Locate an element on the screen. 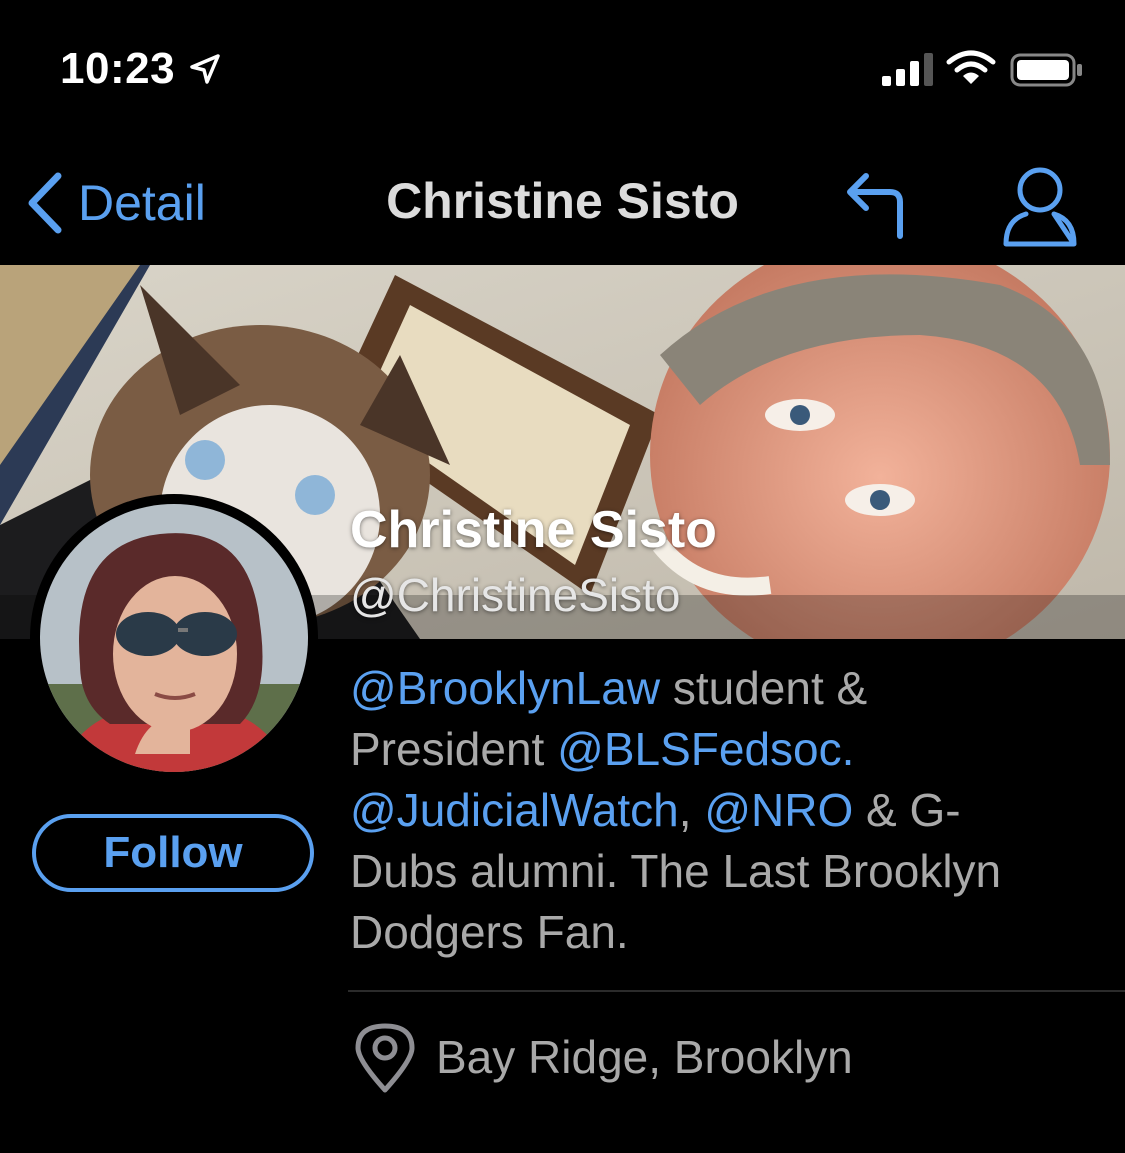  bio-text: , is located at coordinates (691, 810).